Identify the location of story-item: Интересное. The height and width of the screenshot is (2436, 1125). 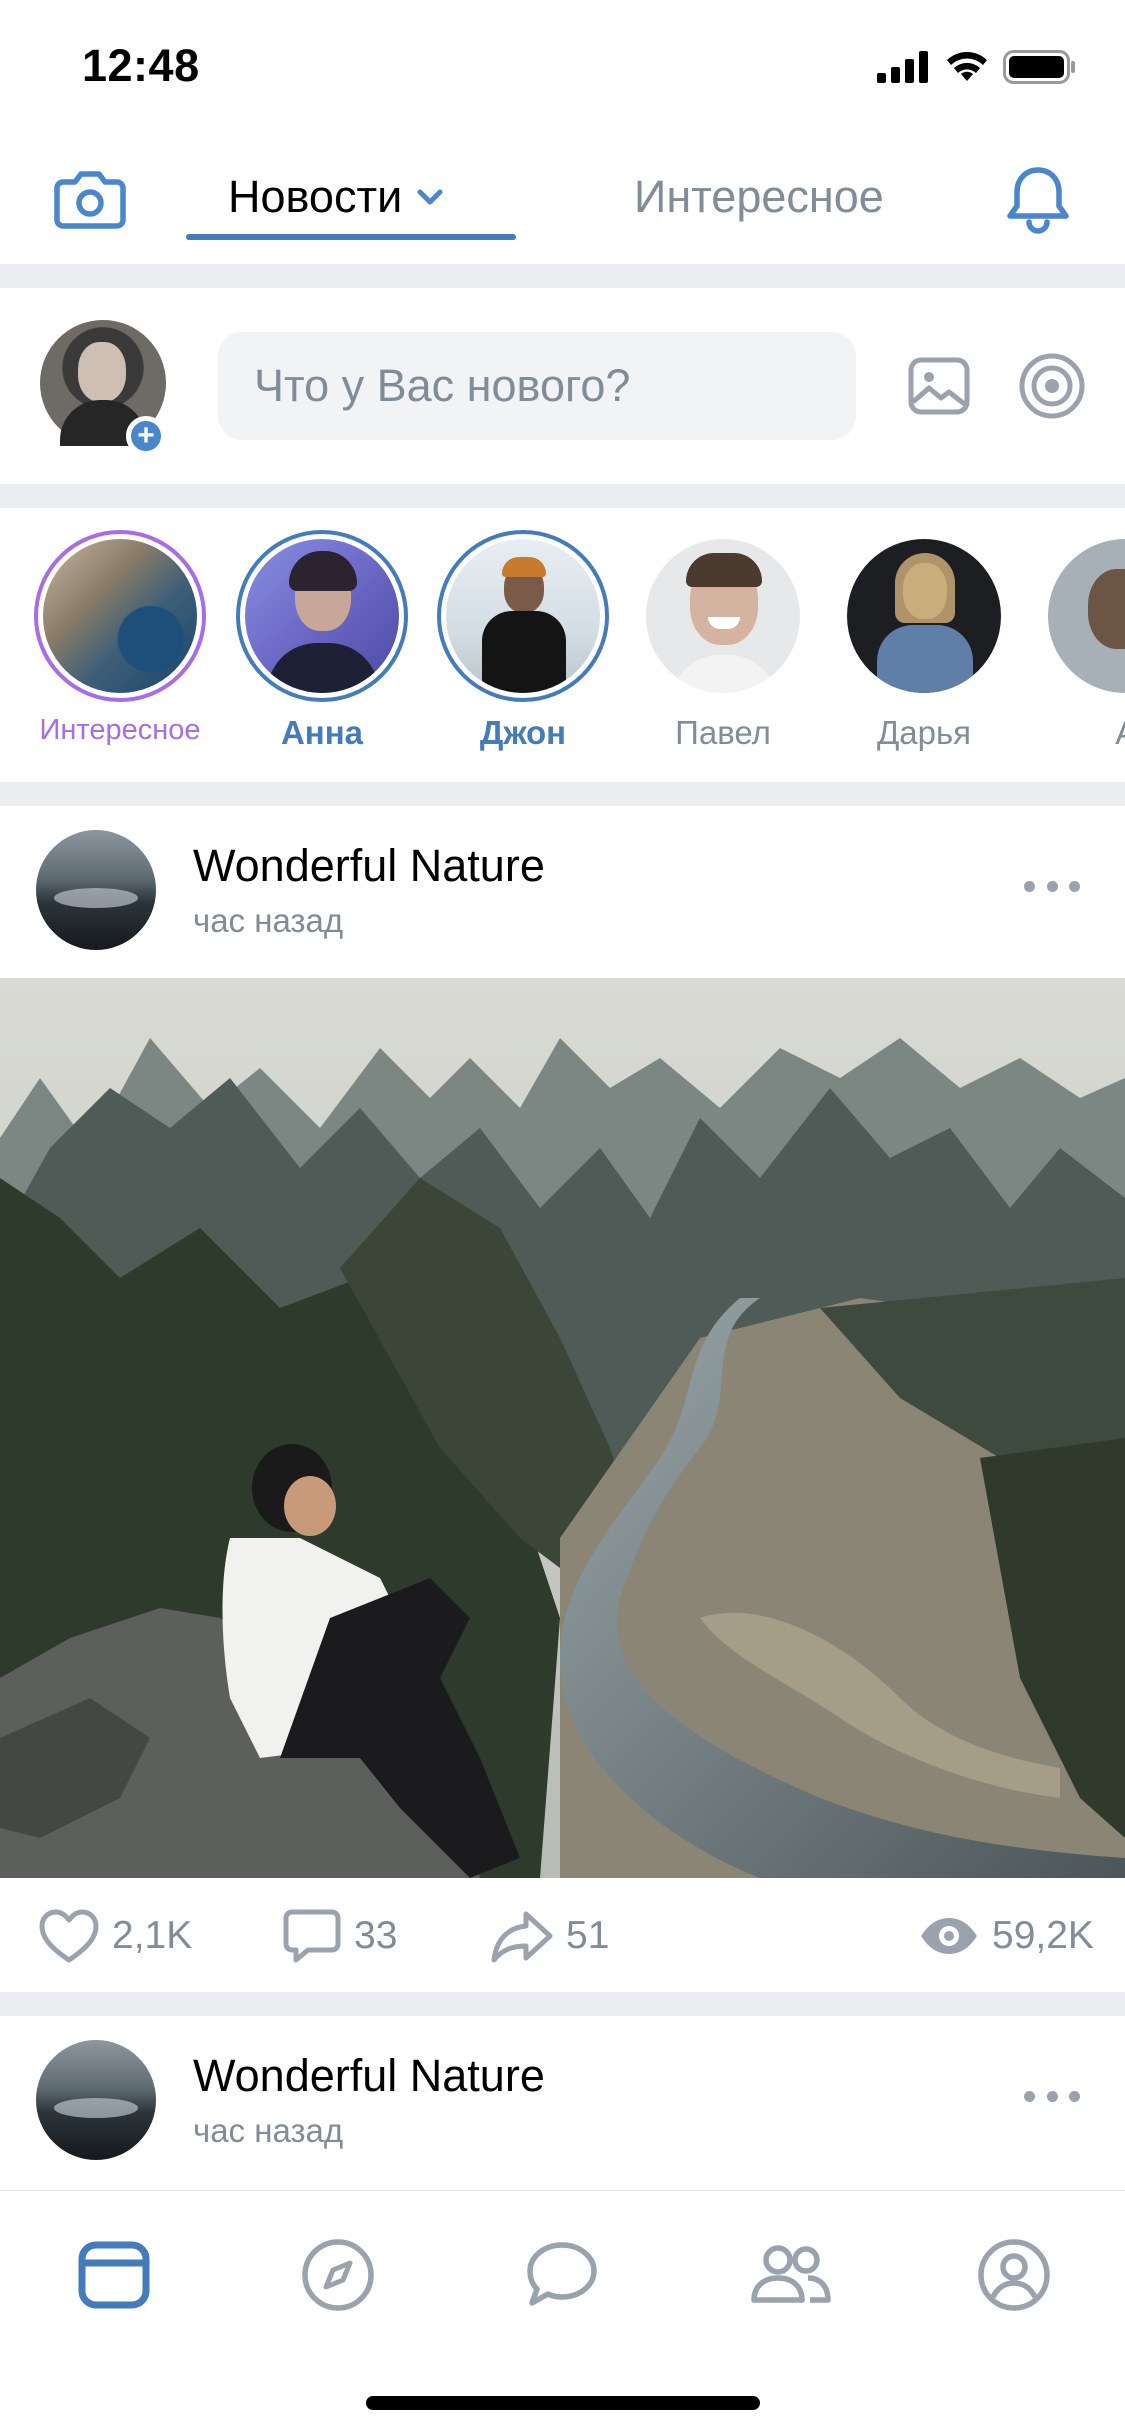
(120, 638).